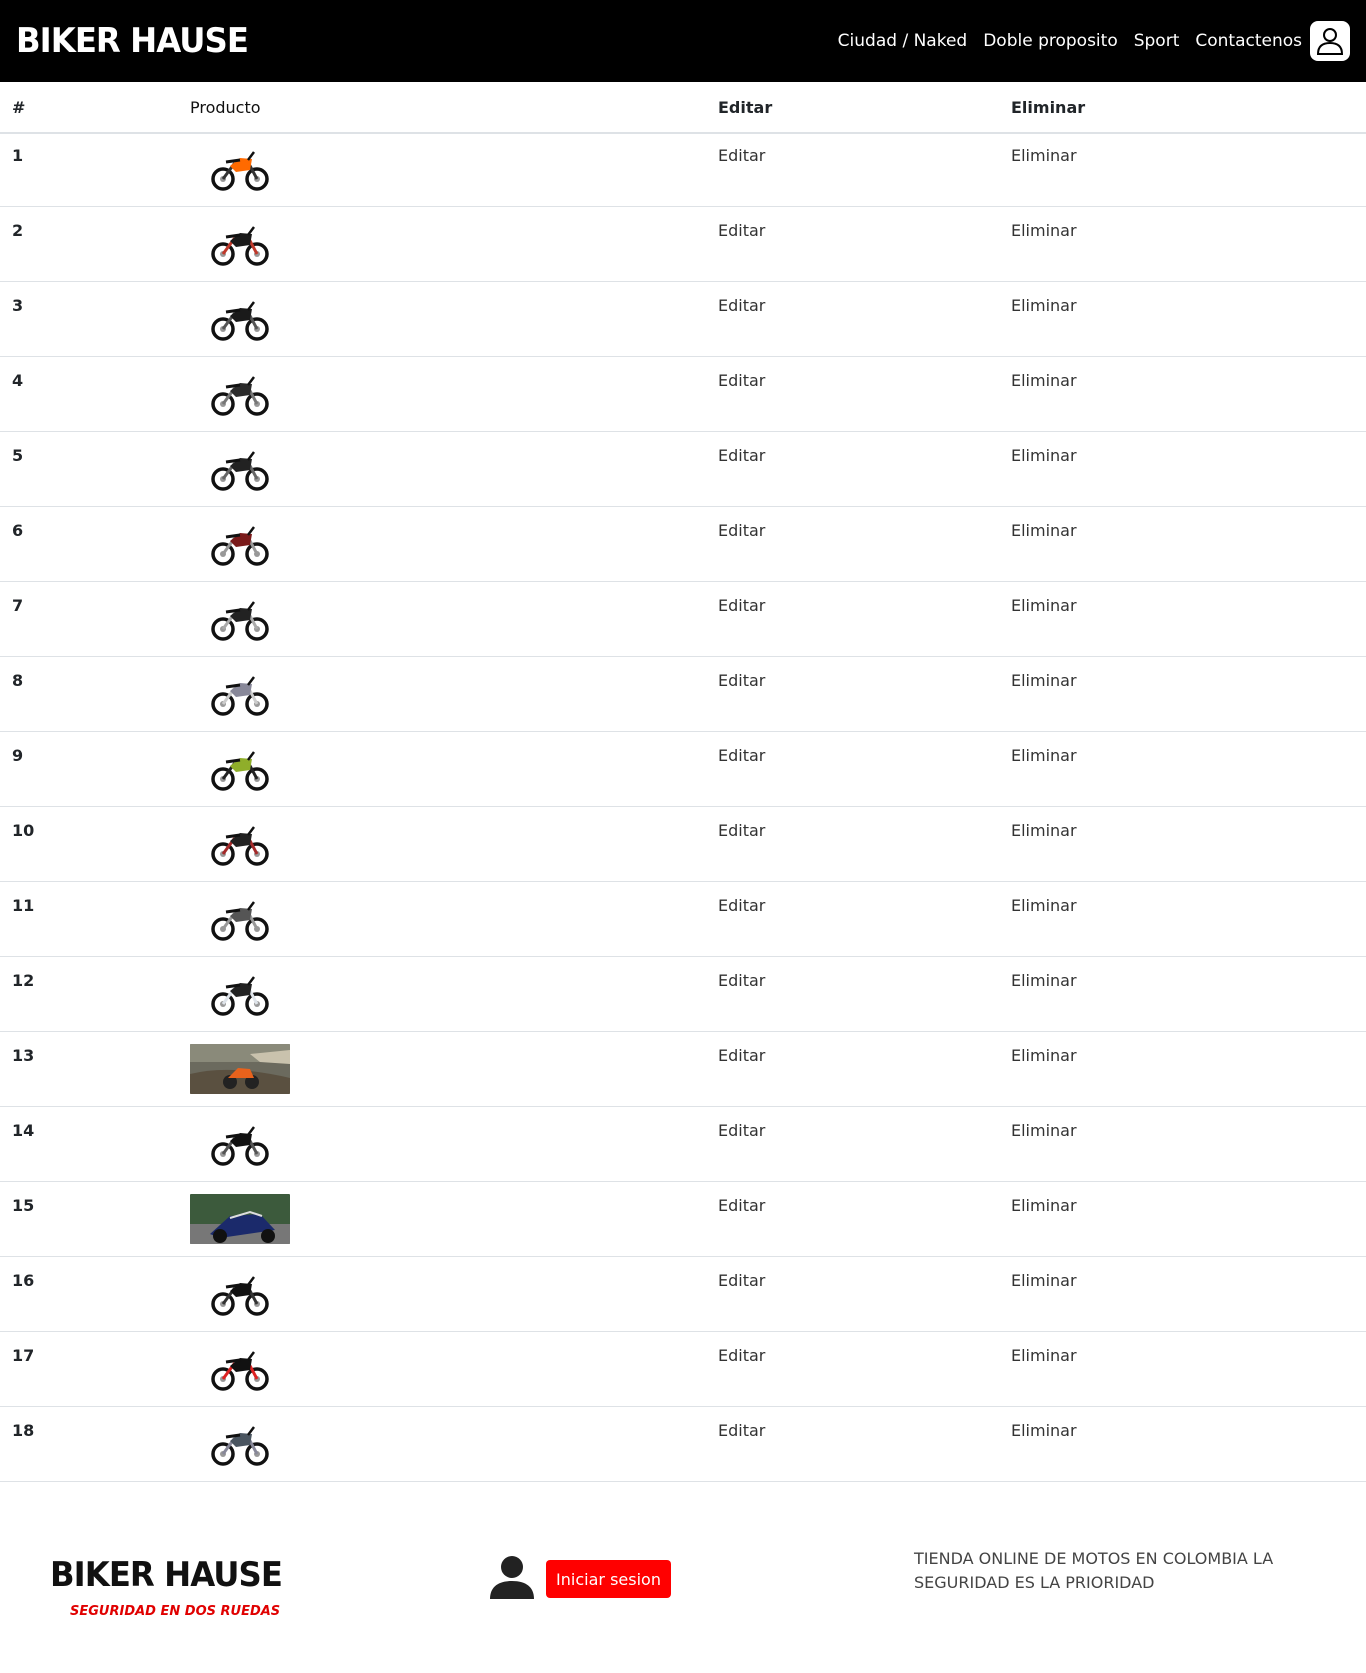 Image resolution: width=1366 pixels, height=1673 pixels. Describe the element at coordinates (1050, 41) in the screenshot. I see `nav-link-doble-proposito: Doble proposito` at that location.